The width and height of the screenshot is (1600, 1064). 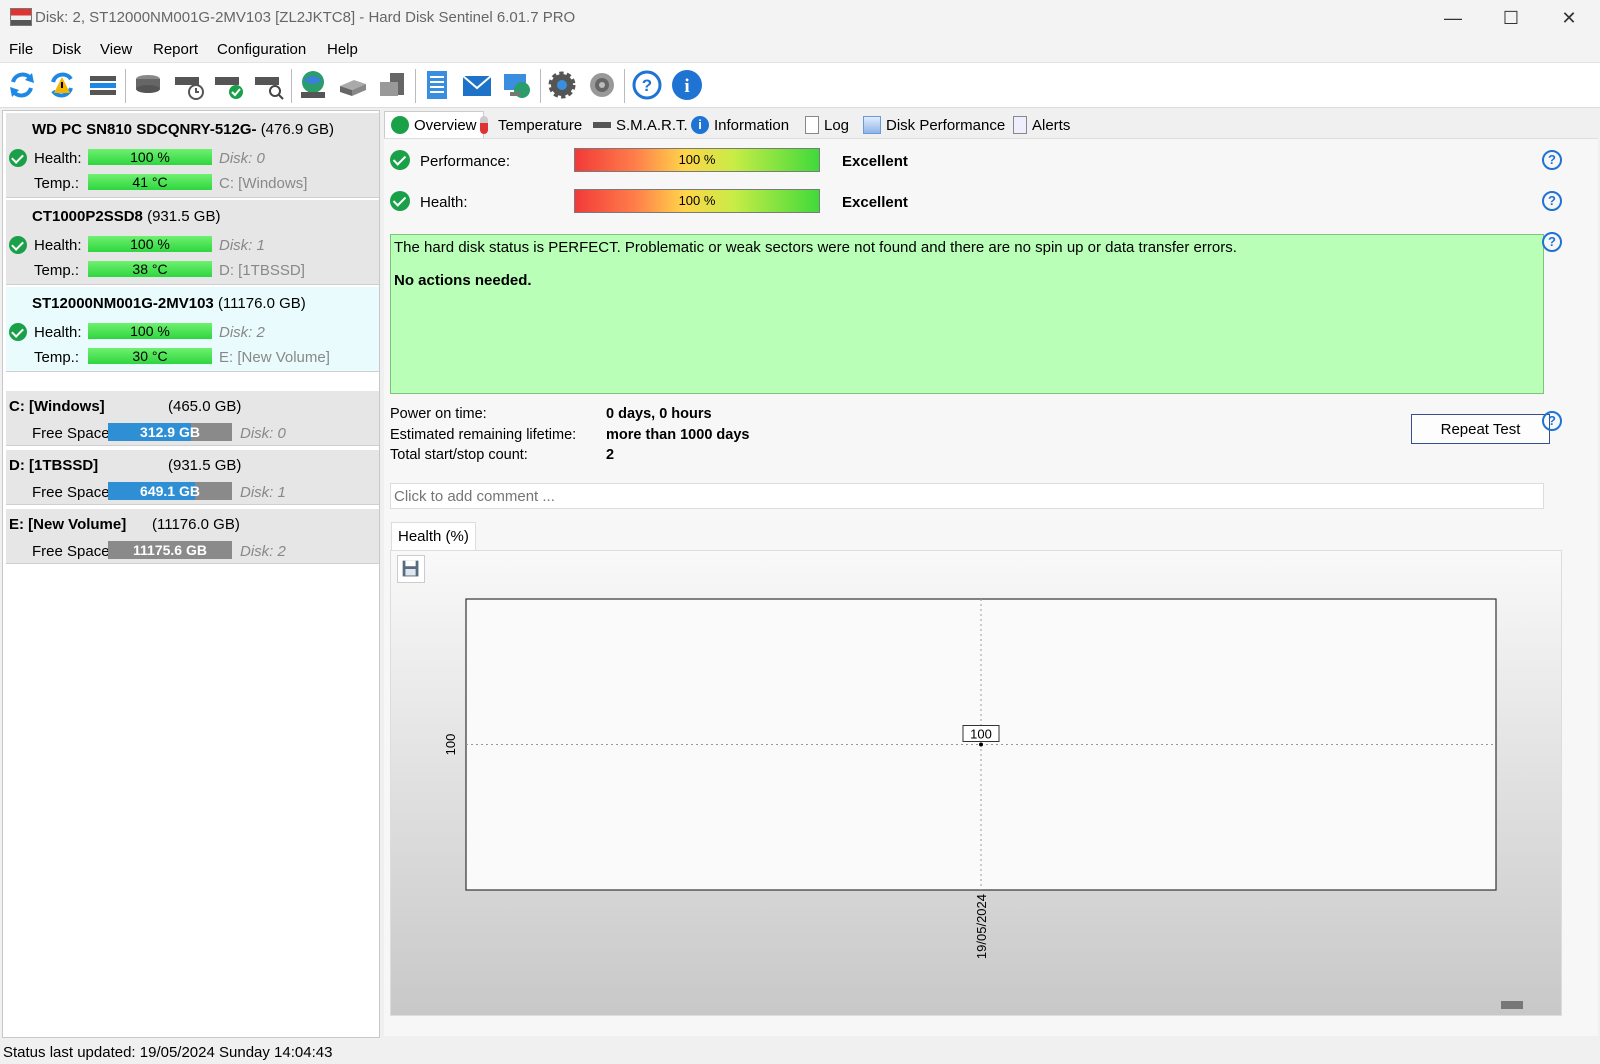 What do you see at coordinates (1552, 242) in the screenshot?
I see `status-help-icon: ?` at bounding box center [1552, 242].